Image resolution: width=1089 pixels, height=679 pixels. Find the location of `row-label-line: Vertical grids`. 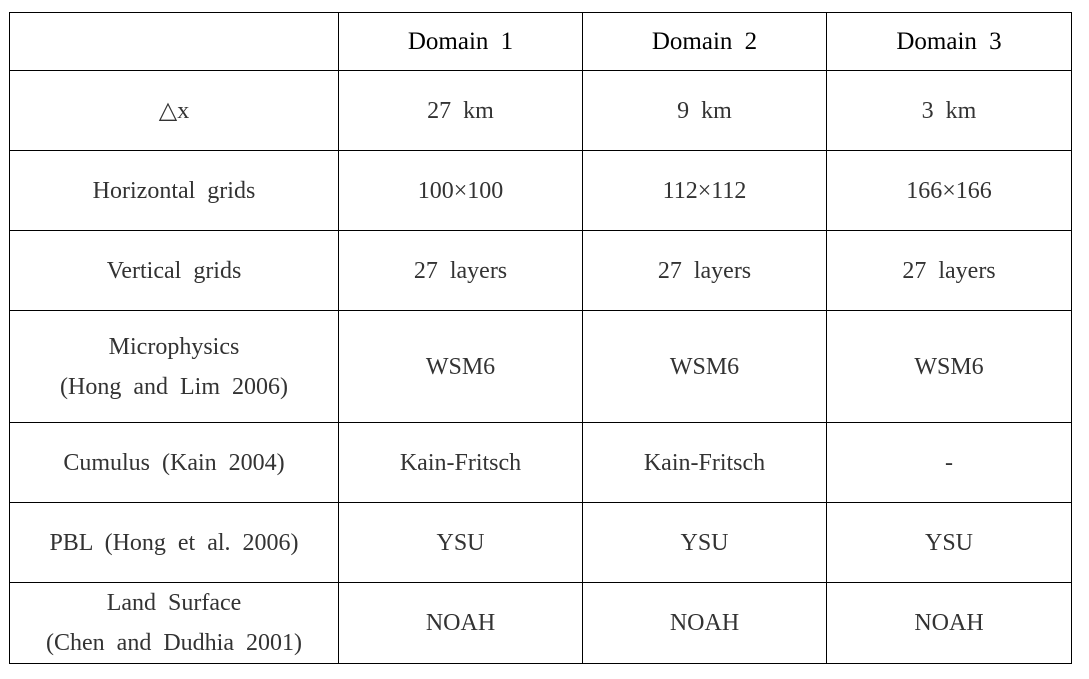

row-label-line: Vertical grids is located at coordinates (174, 270).